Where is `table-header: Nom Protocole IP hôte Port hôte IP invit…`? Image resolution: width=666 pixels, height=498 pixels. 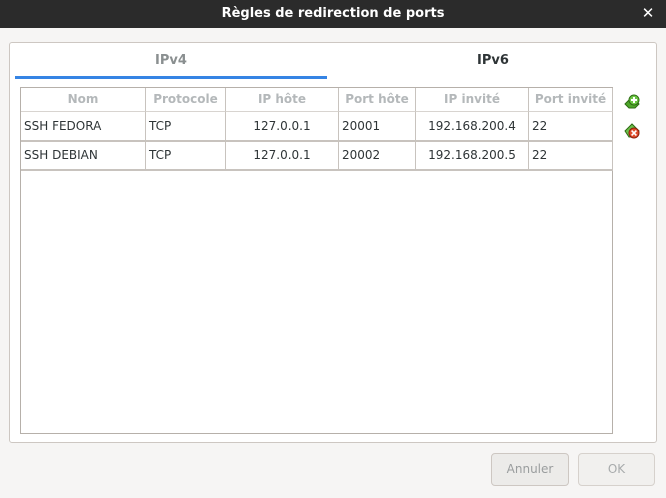
table-header: Nom Protocole IP hôte Port hôte IP invit… is located at coordinates (317, 100).